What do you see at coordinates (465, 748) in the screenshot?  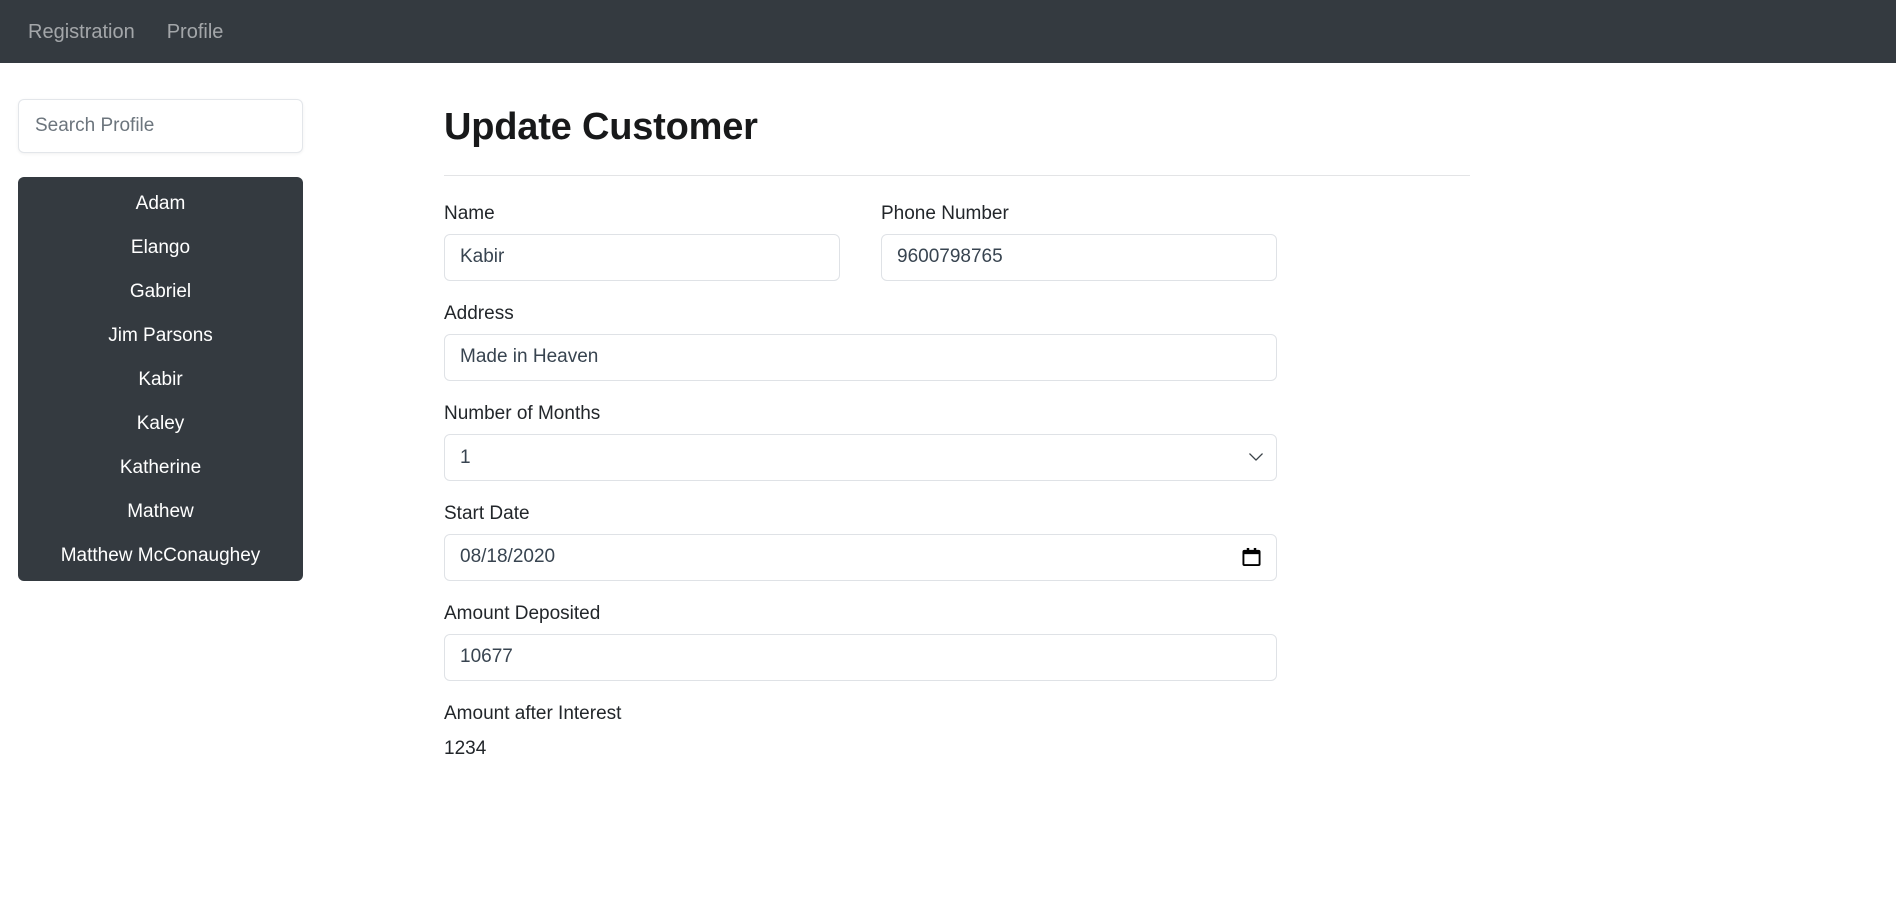 I see `amount-after-interest-value: 1234` at bounding box center [465, 748].